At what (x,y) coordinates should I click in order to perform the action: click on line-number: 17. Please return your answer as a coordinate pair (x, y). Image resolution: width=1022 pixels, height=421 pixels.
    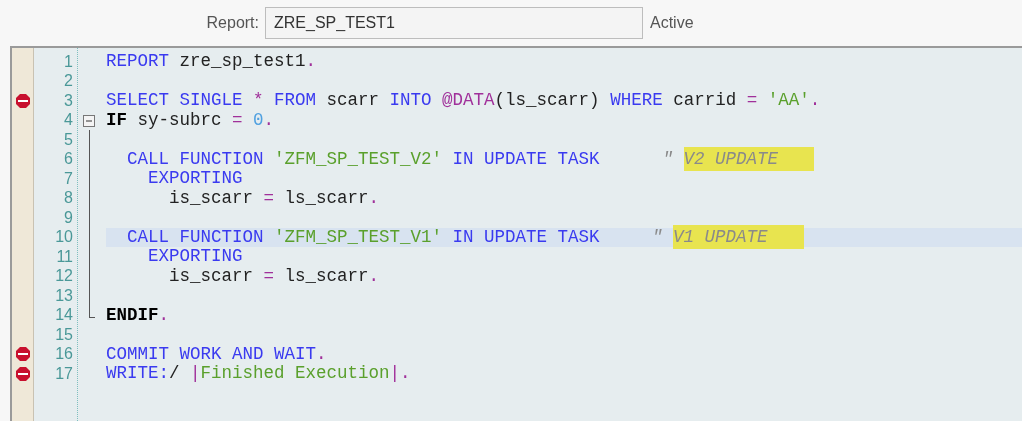
    Looking at the image, I should click on (64, 373).